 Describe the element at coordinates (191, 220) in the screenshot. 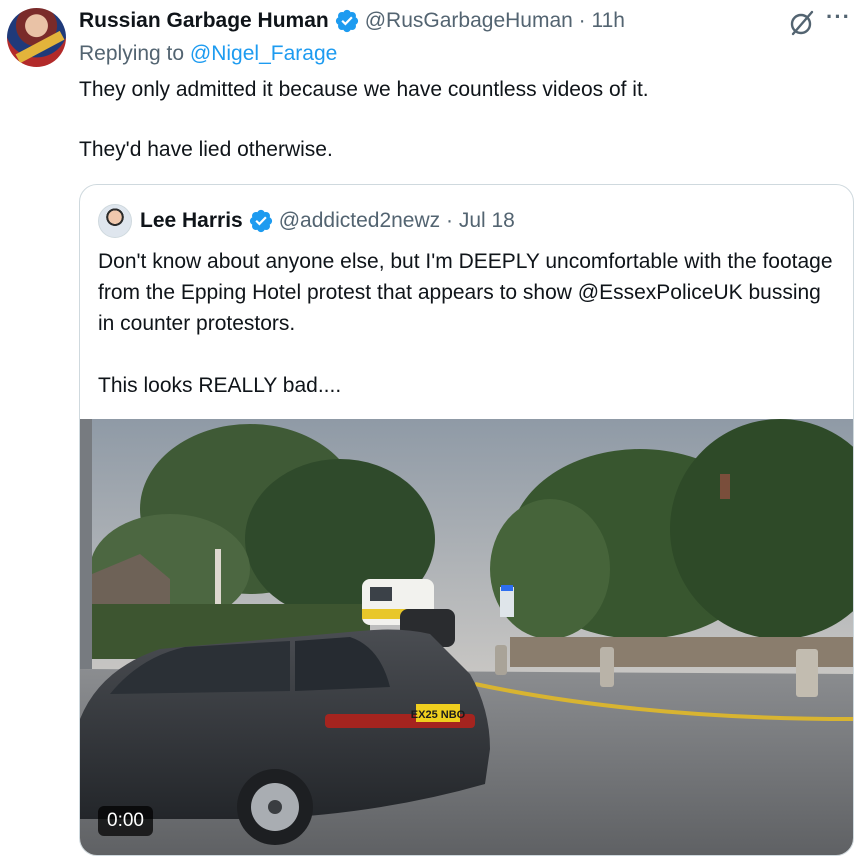

I see `quote-author-name: Lee Harris` at that location.